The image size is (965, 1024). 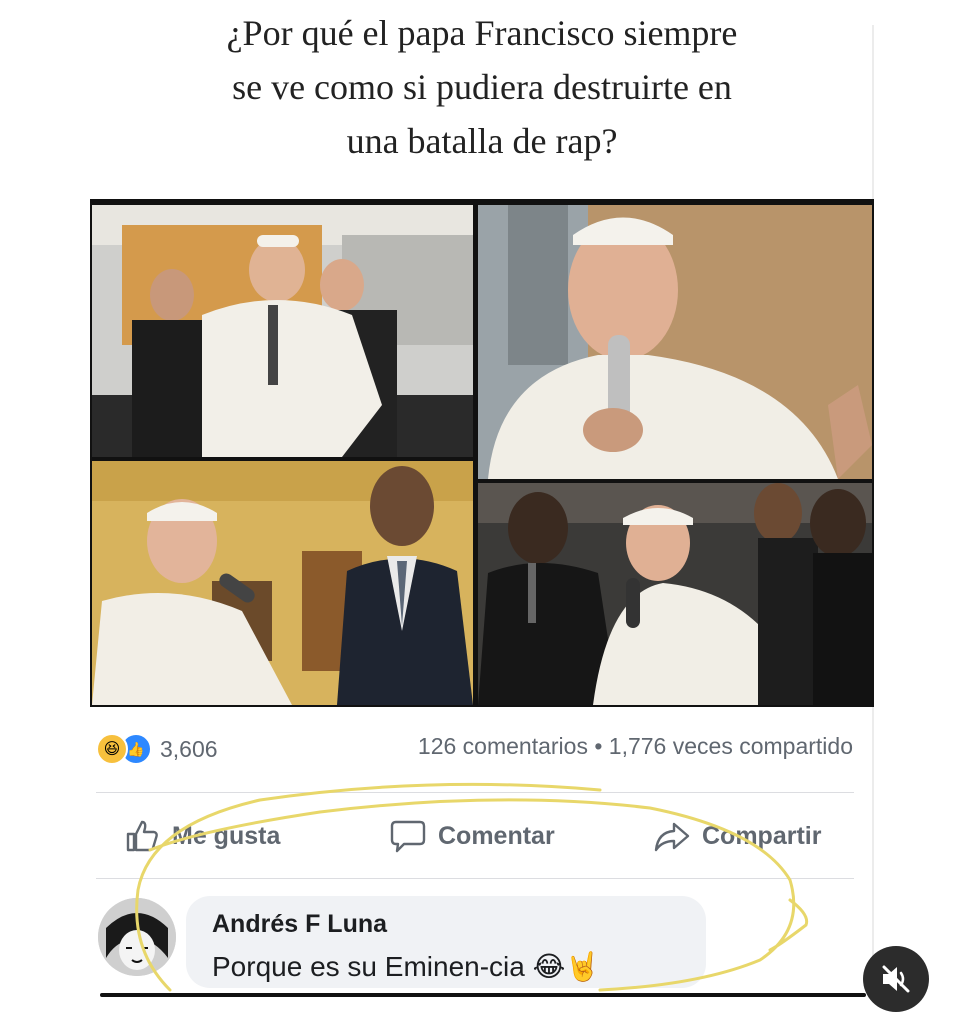 What do you see at coordinates (483, 995) in the screenshot?
I see `post-bottom-border` at bounding box center [483, 995].